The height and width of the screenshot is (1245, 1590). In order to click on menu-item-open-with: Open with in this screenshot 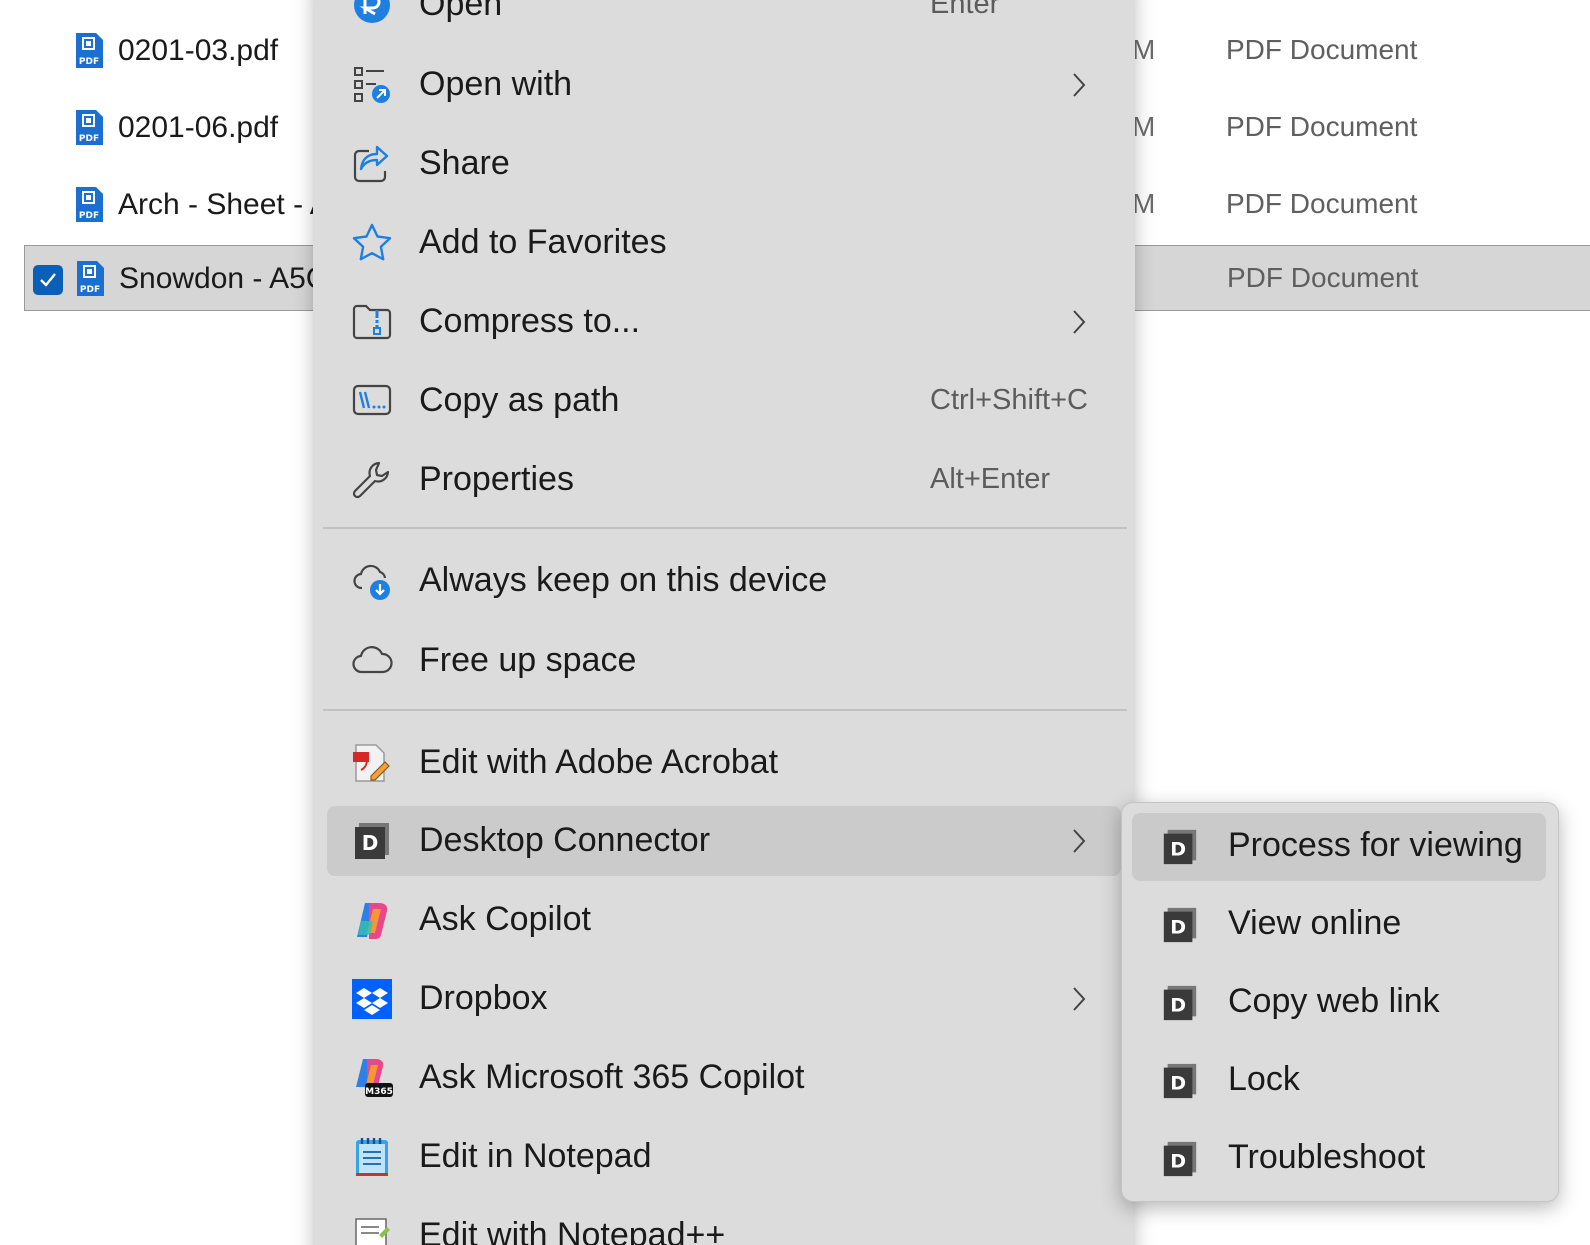, I will do `click(724, 85)`.